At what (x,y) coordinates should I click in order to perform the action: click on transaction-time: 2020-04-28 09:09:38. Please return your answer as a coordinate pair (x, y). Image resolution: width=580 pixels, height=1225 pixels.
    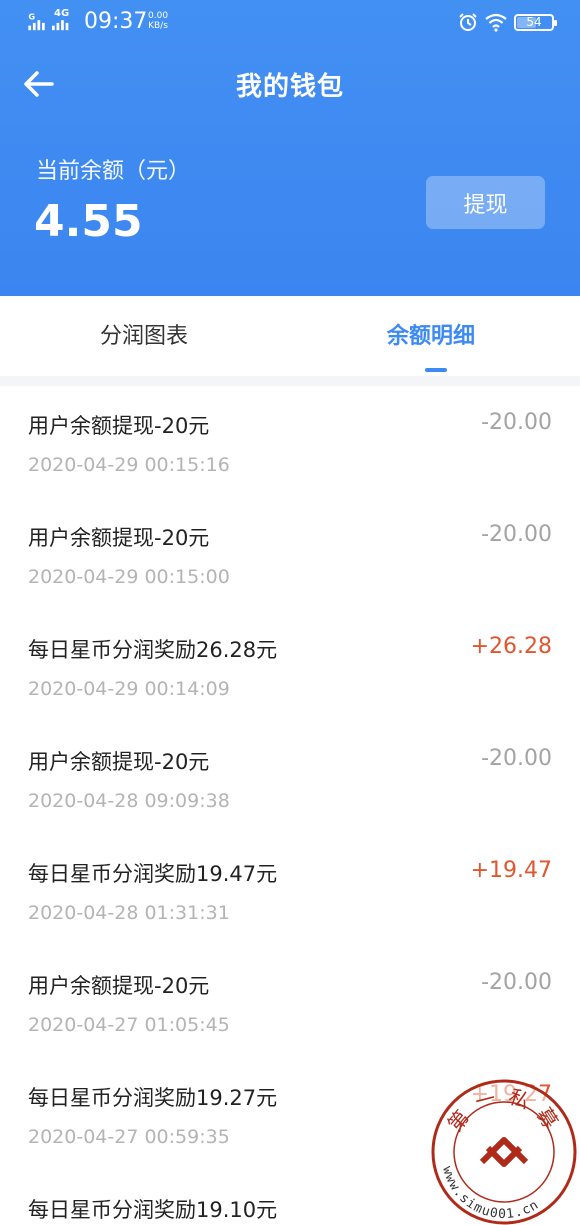
    Looking at the image, I should click on (129, 801).